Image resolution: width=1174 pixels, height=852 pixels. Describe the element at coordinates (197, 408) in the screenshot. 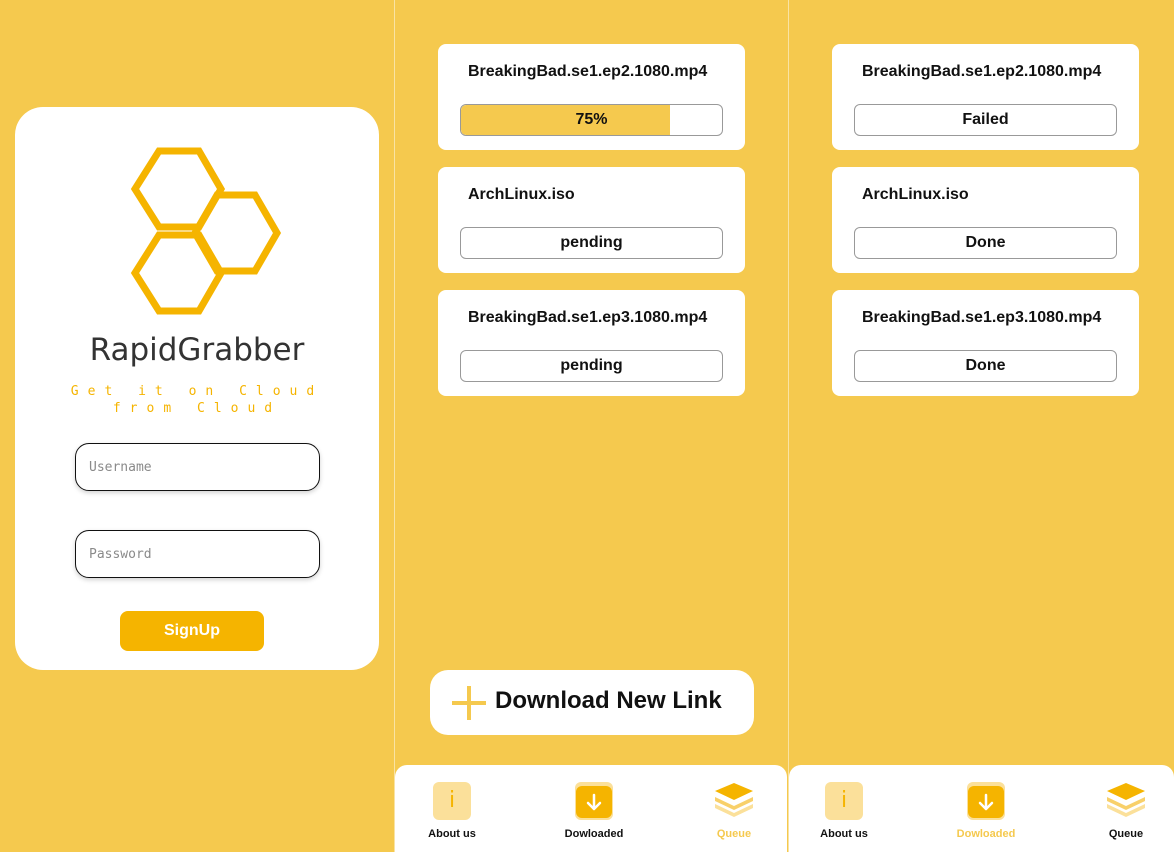

I see `tagline-line2: from Cloud` at that location.